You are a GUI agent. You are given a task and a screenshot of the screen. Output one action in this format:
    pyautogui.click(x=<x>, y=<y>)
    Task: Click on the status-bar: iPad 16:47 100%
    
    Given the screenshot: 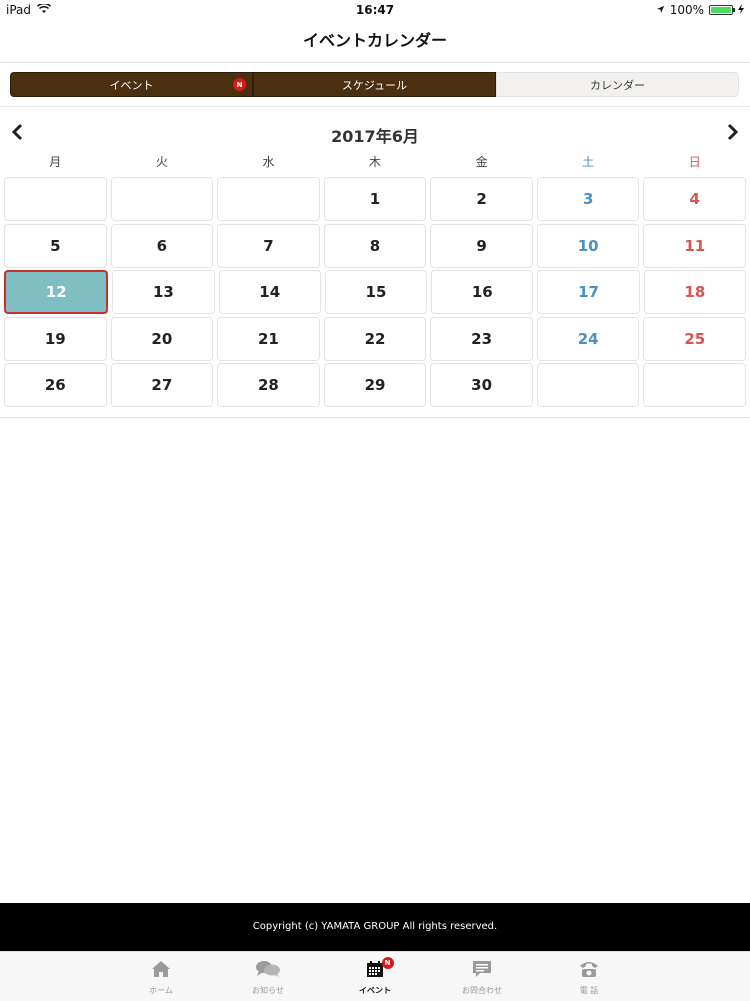 What is the action you would take?
    pyautogui.click(x=375, y=10)
    